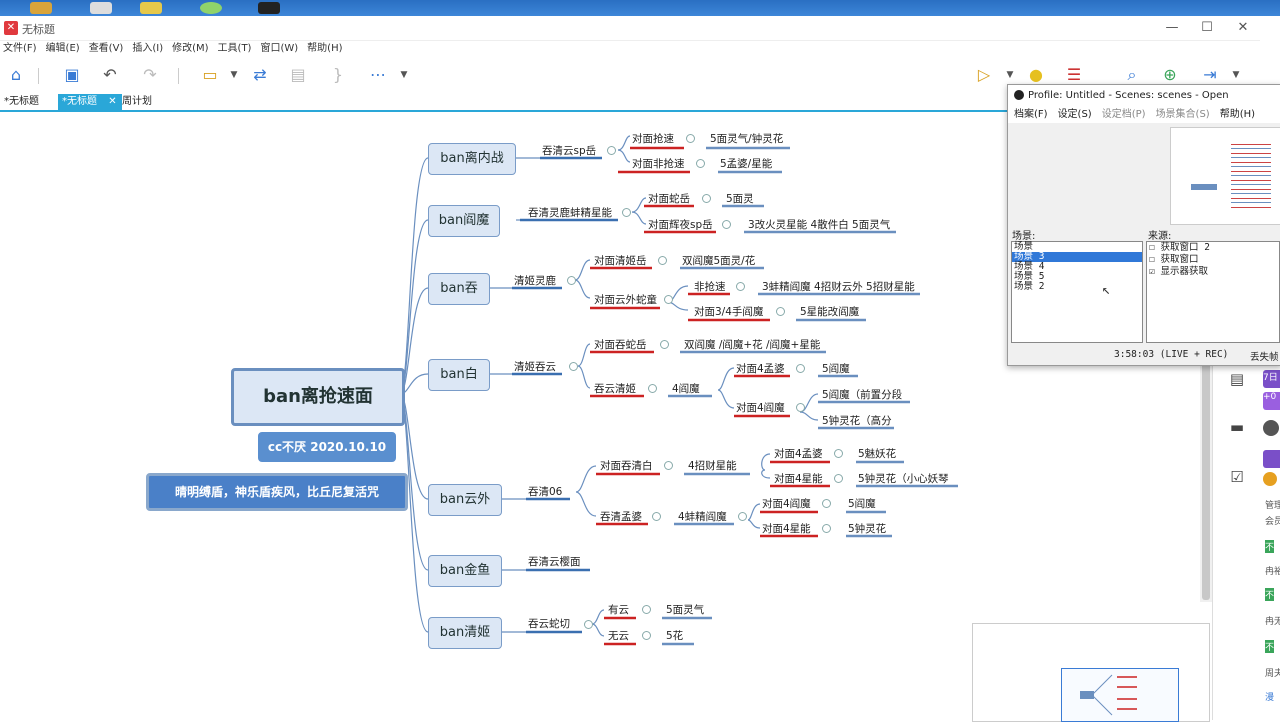 Image resolution: width=1280 pixels, height=724 pixels. I want to click on clipboard-icon: ☑, so click(1237, 478).